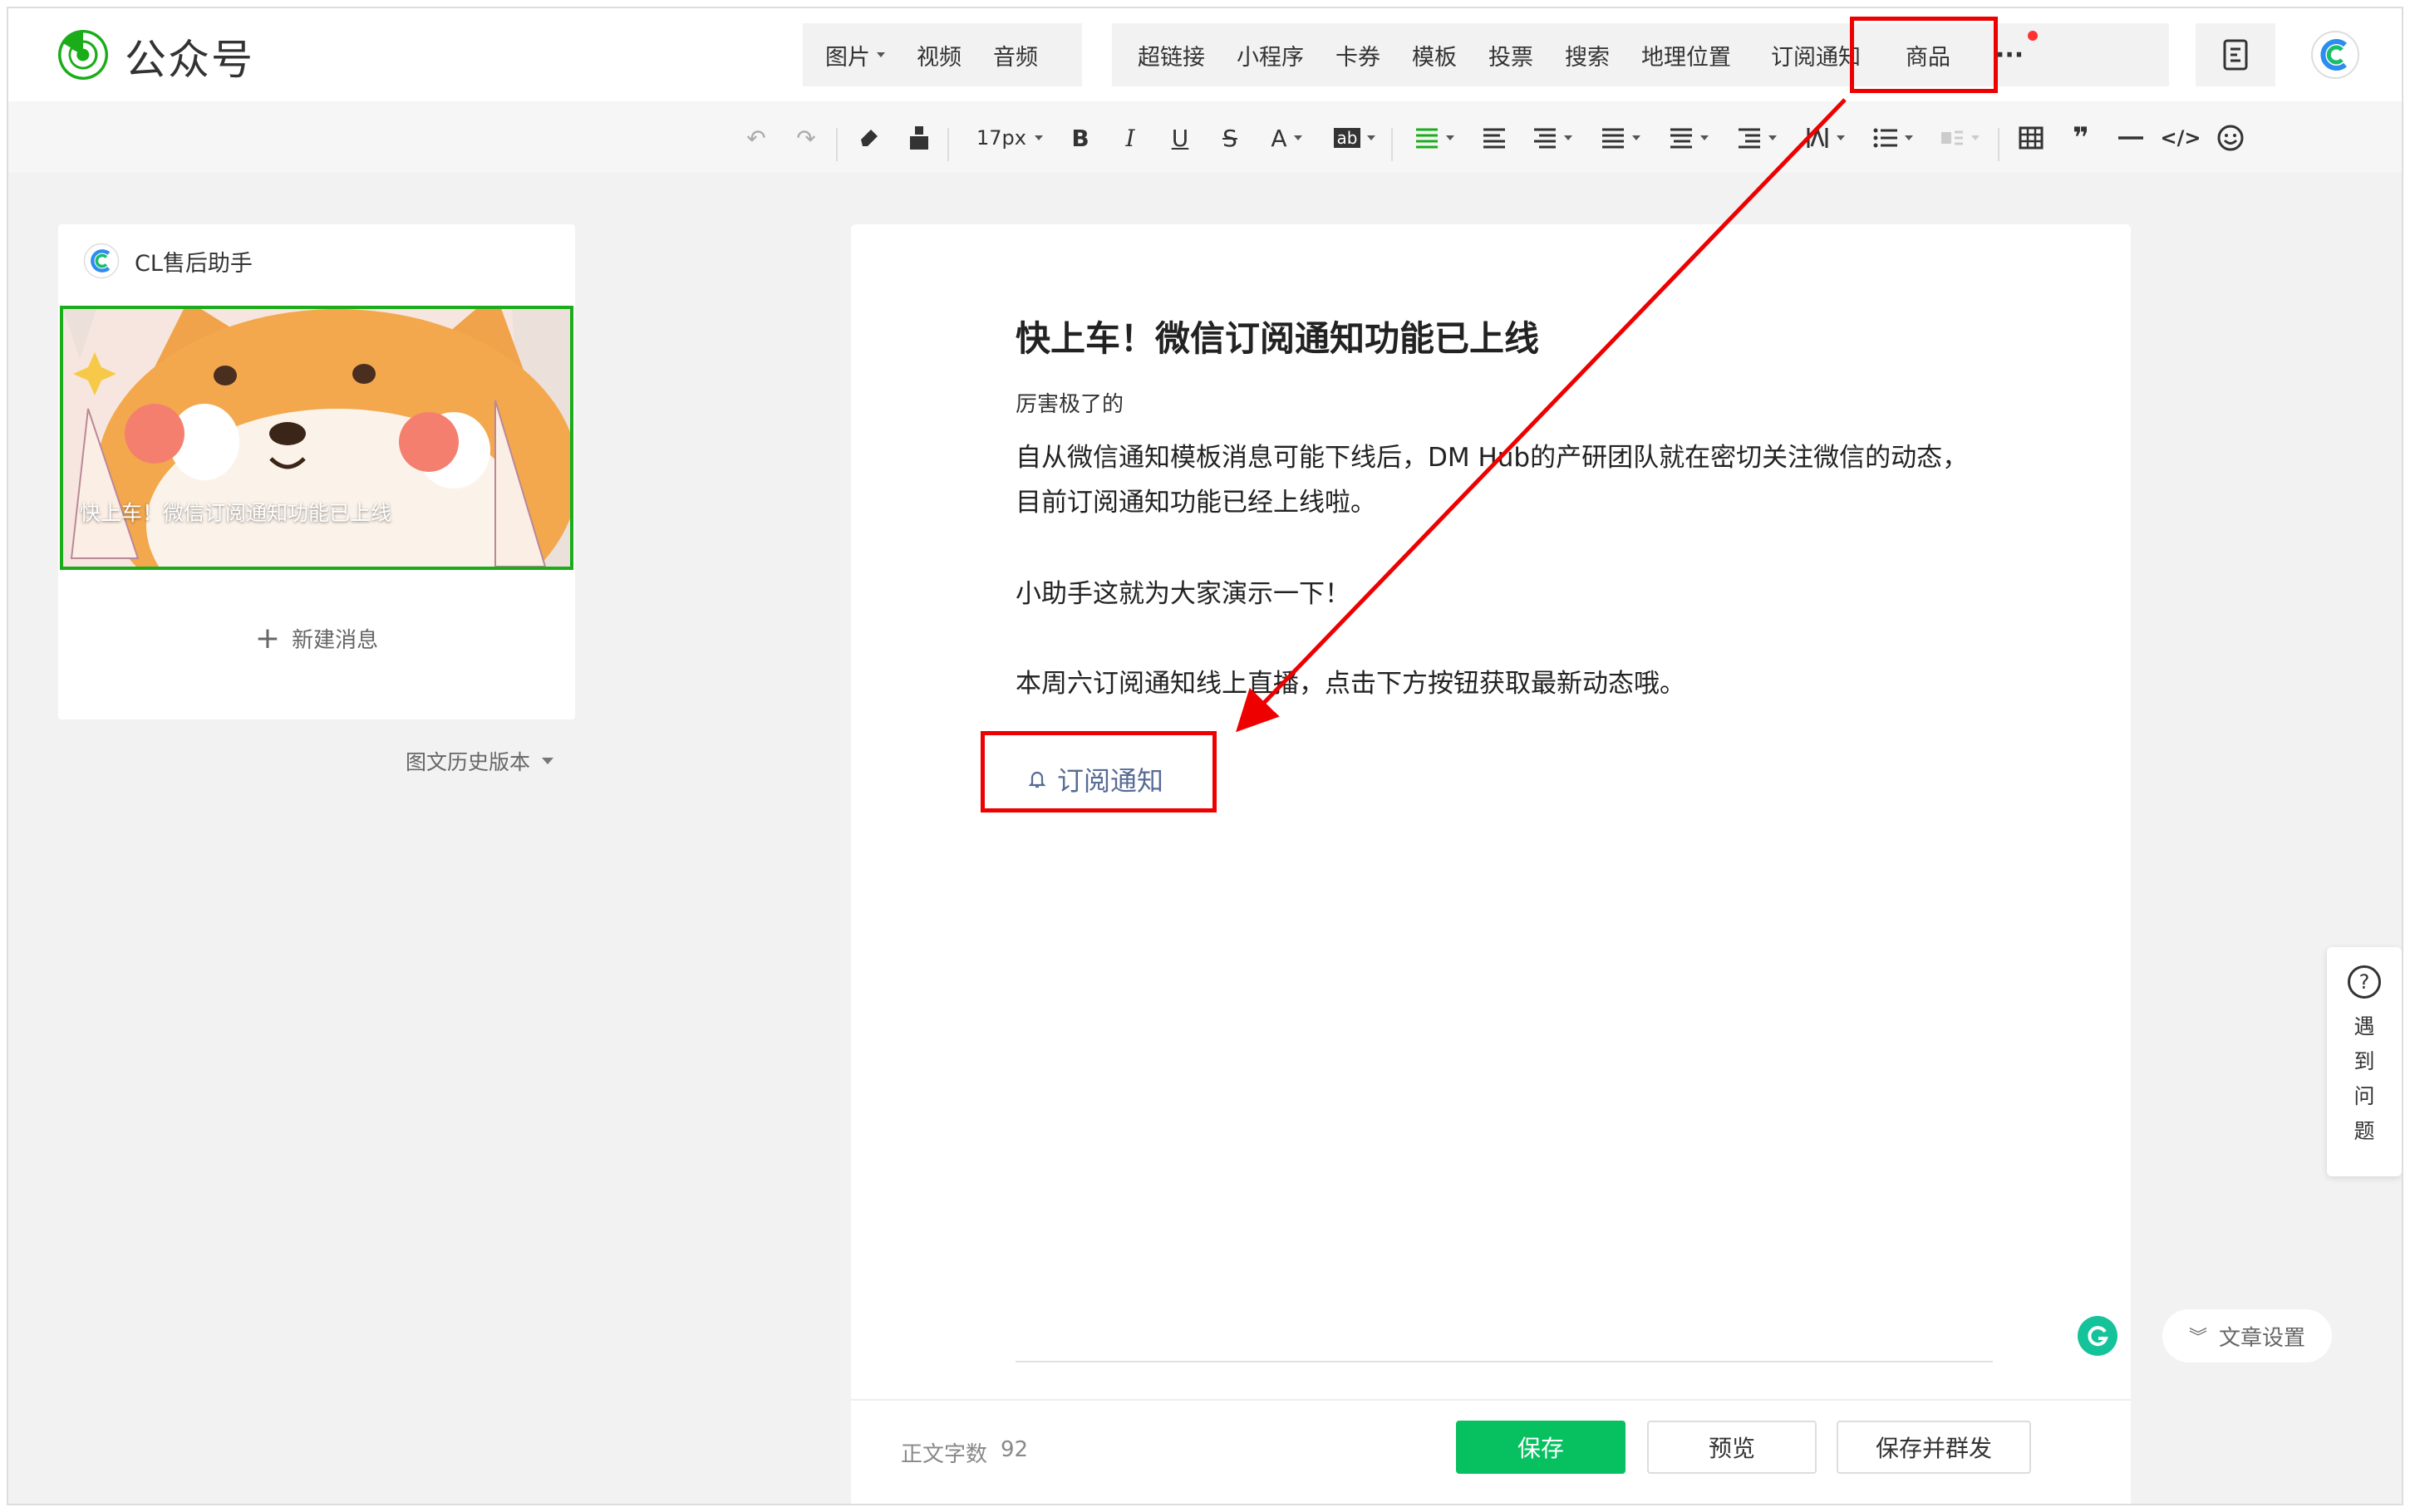 This screenshot has height=1512, width=2410. What do you see at coordinates (1541, 416) in the screenshot?
I see `annotation-arrow` at bounding box center [1541, 416].